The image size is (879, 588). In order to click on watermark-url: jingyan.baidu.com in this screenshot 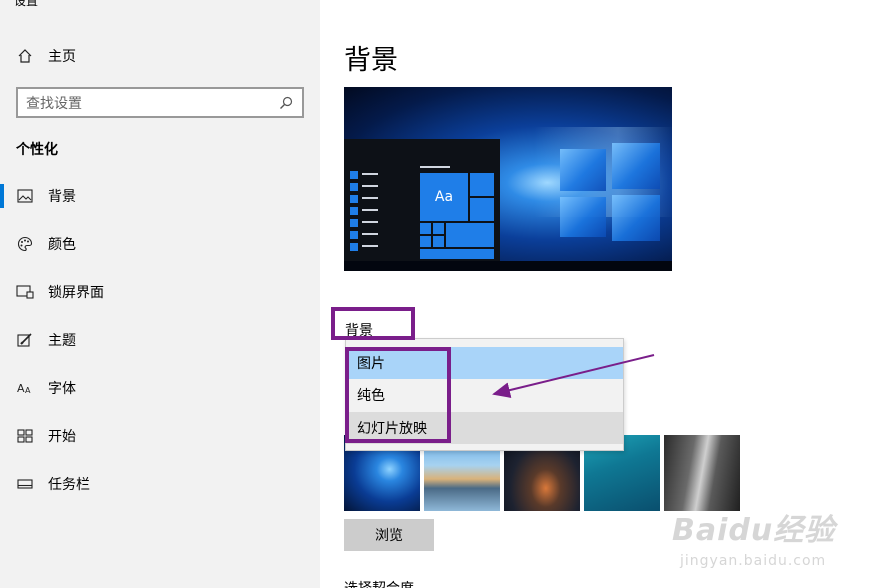, I will do `click(753, 561)`.